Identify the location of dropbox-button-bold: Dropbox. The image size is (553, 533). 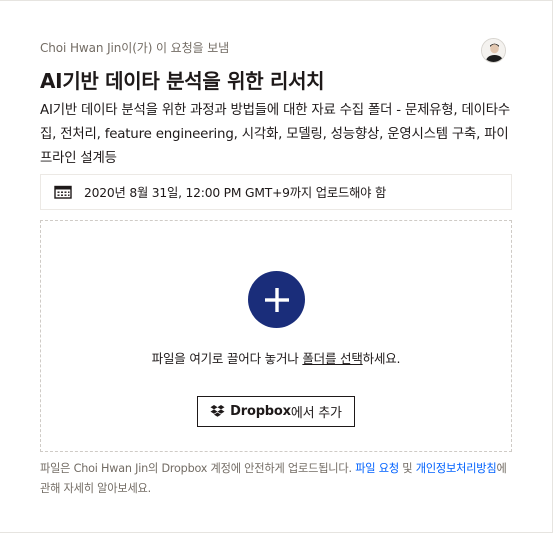
(260, 411).